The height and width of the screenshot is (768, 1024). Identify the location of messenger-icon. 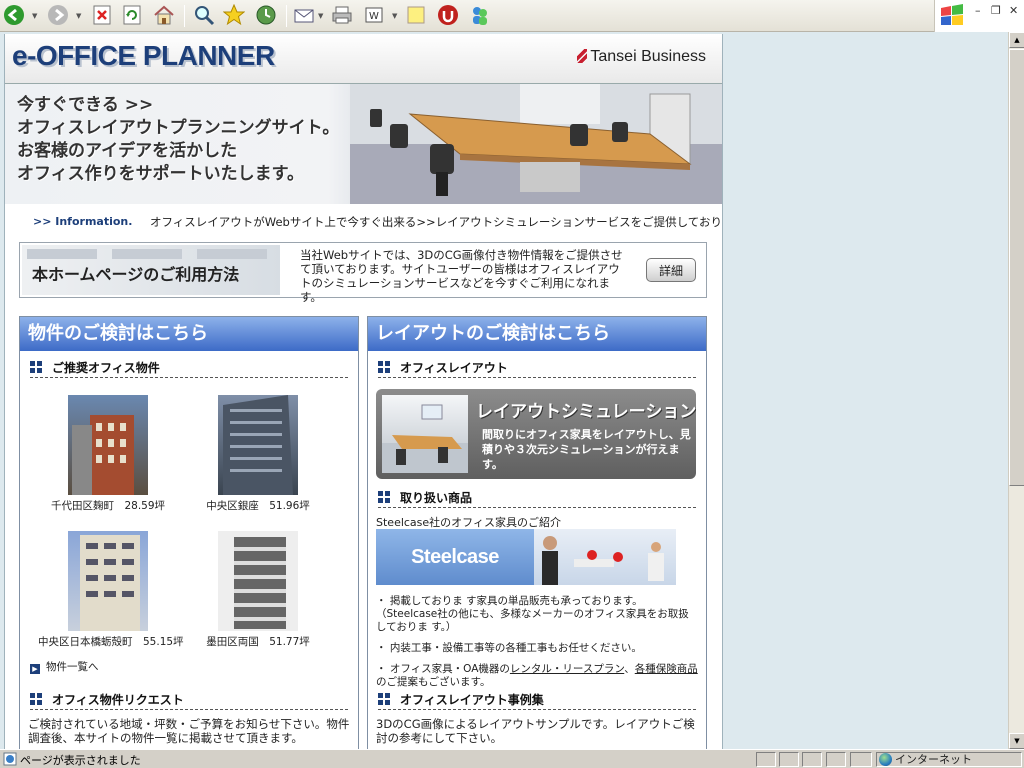
(480, 16).